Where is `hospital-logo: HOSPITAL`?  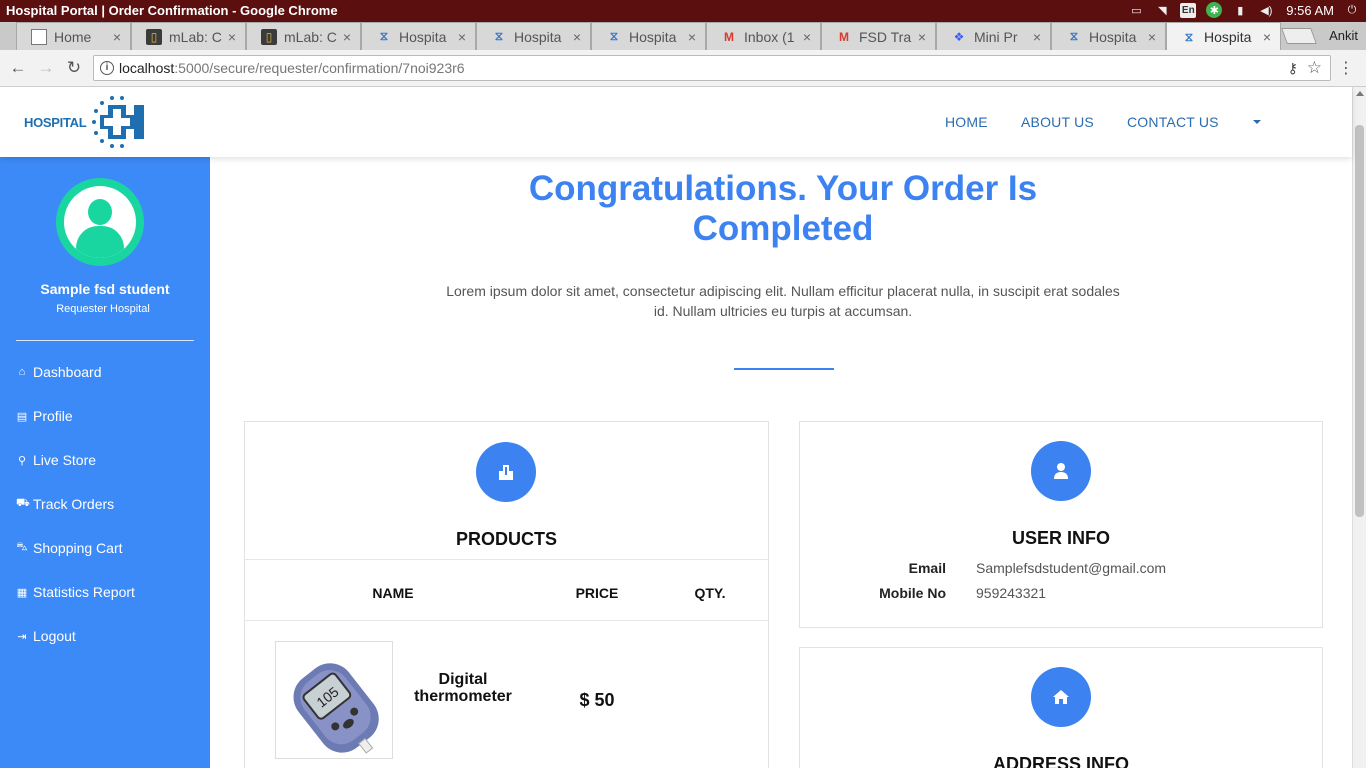 hospital-logo: HOSPITAL is located at coordinates (90, 122).